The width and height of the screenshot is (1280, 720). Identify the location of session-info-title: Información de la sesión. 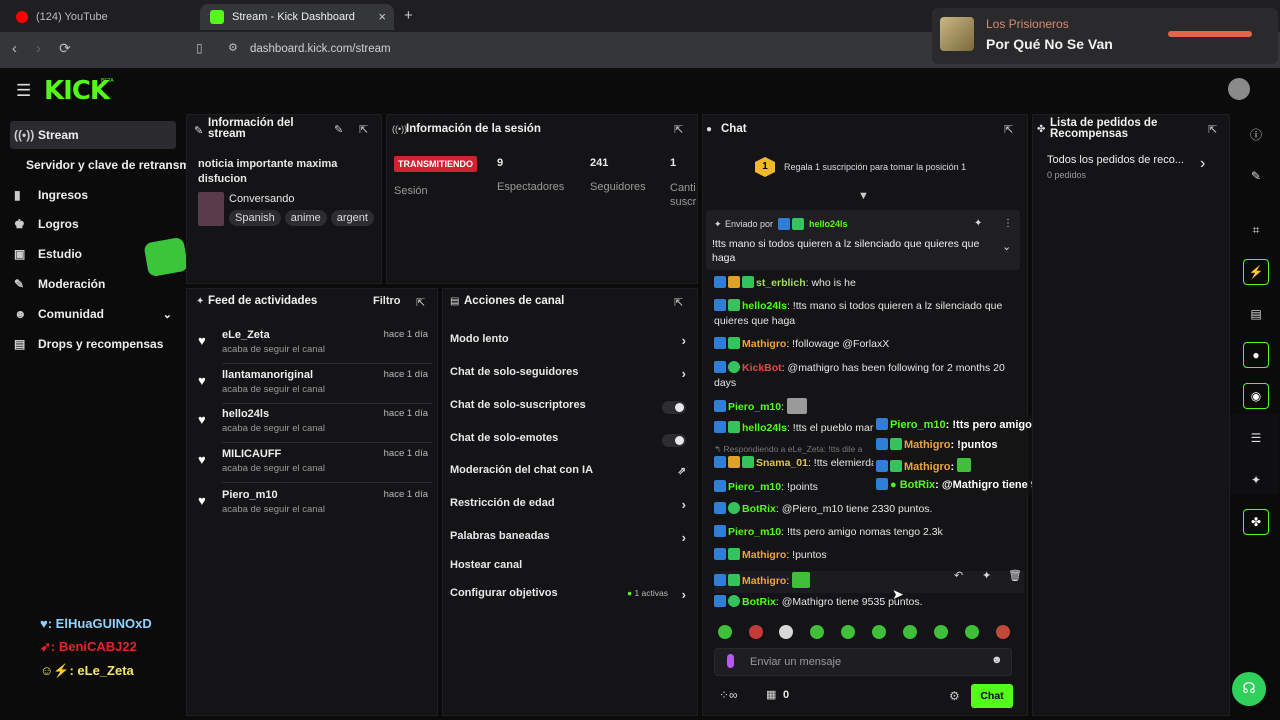
(473, 129).